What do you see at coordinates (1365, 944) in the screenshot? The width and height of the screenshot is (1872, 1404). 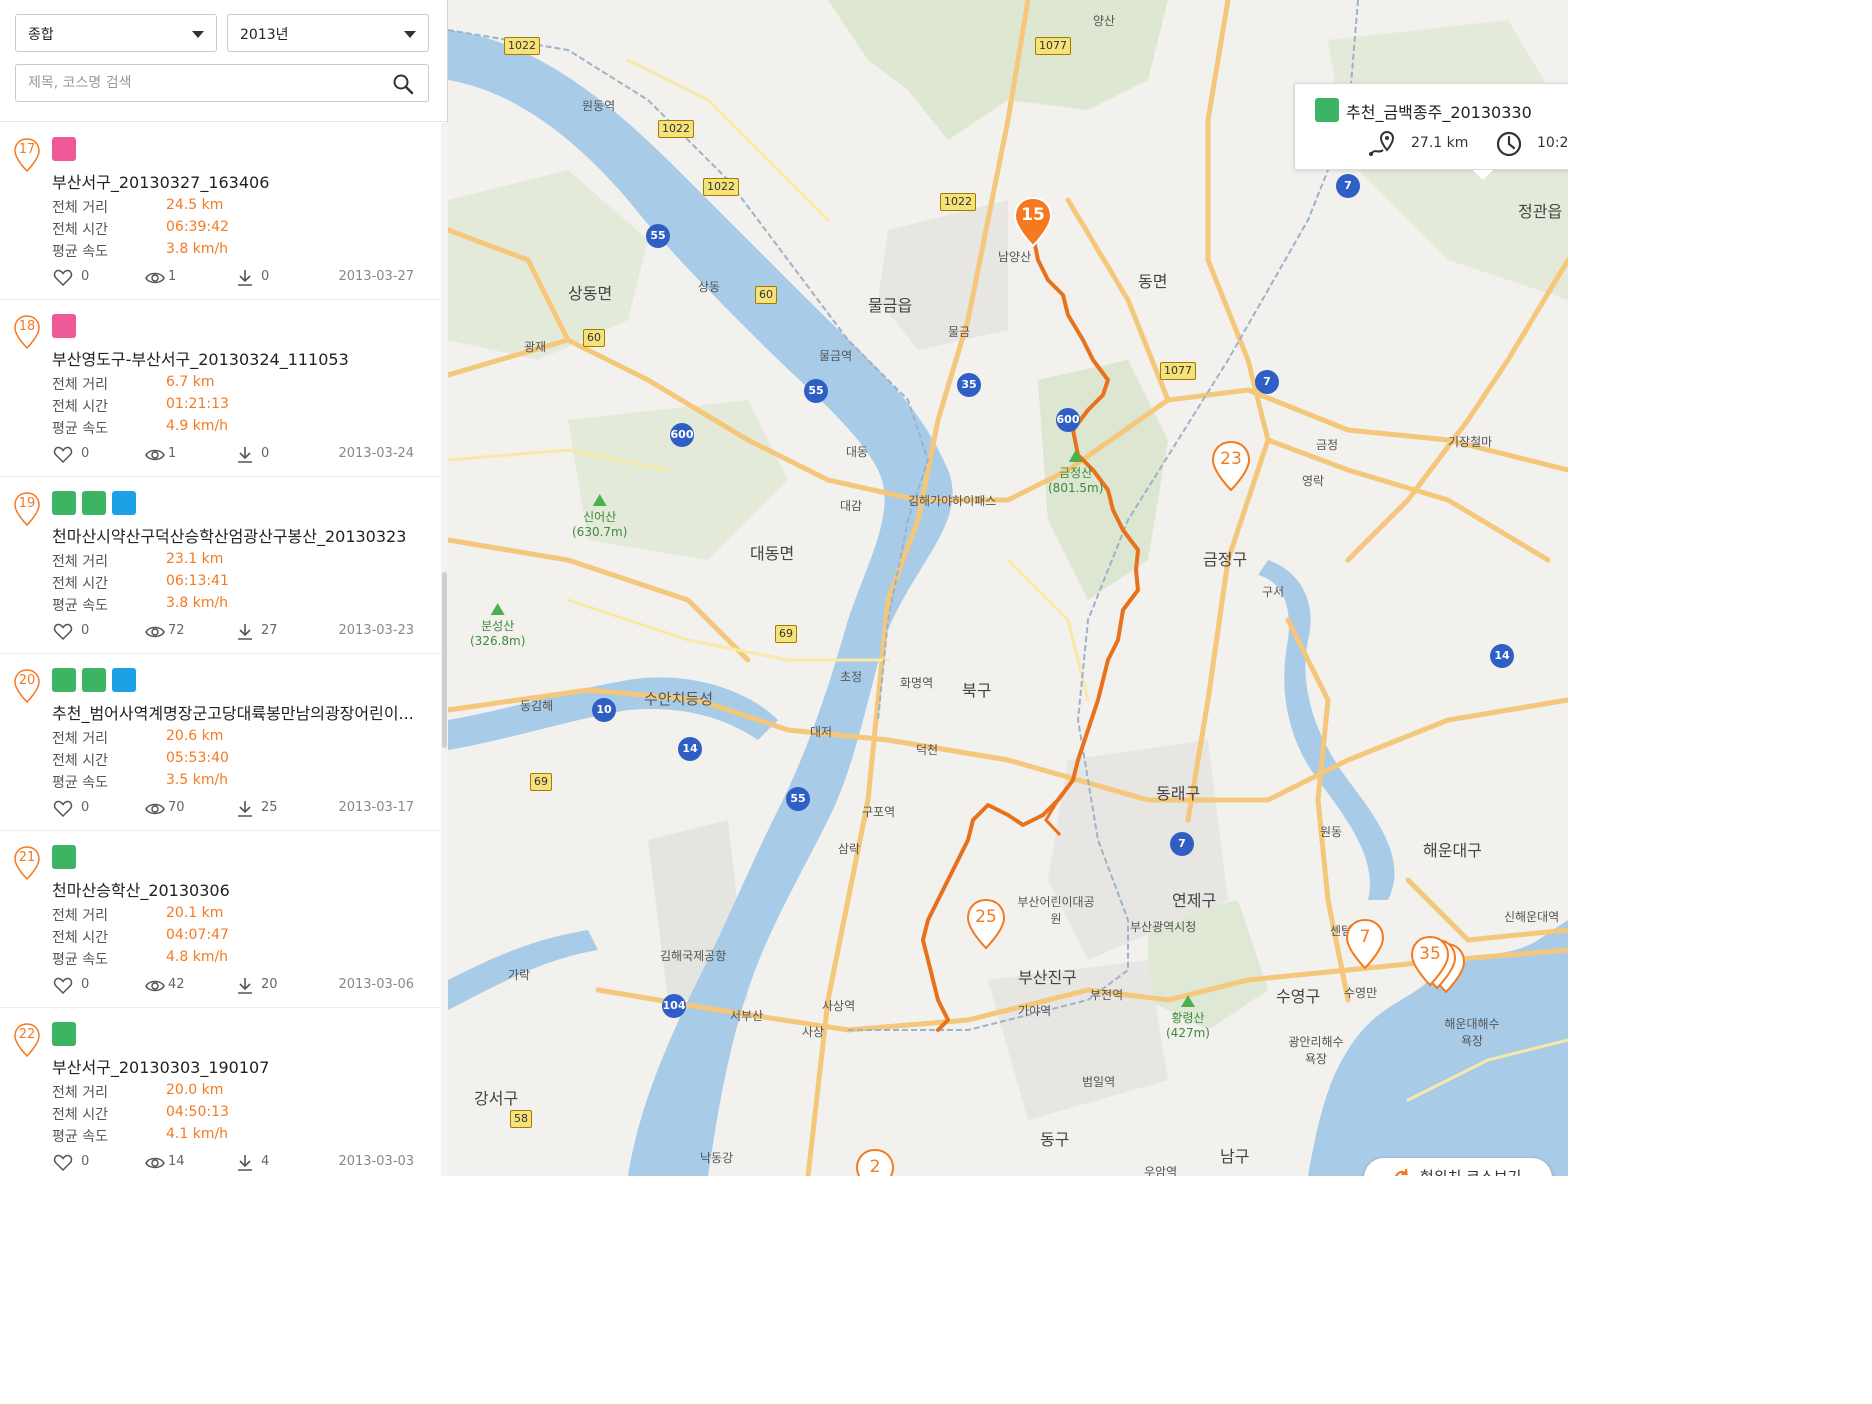 I see `map-pin: 7` at bounding box center [1365, 944].